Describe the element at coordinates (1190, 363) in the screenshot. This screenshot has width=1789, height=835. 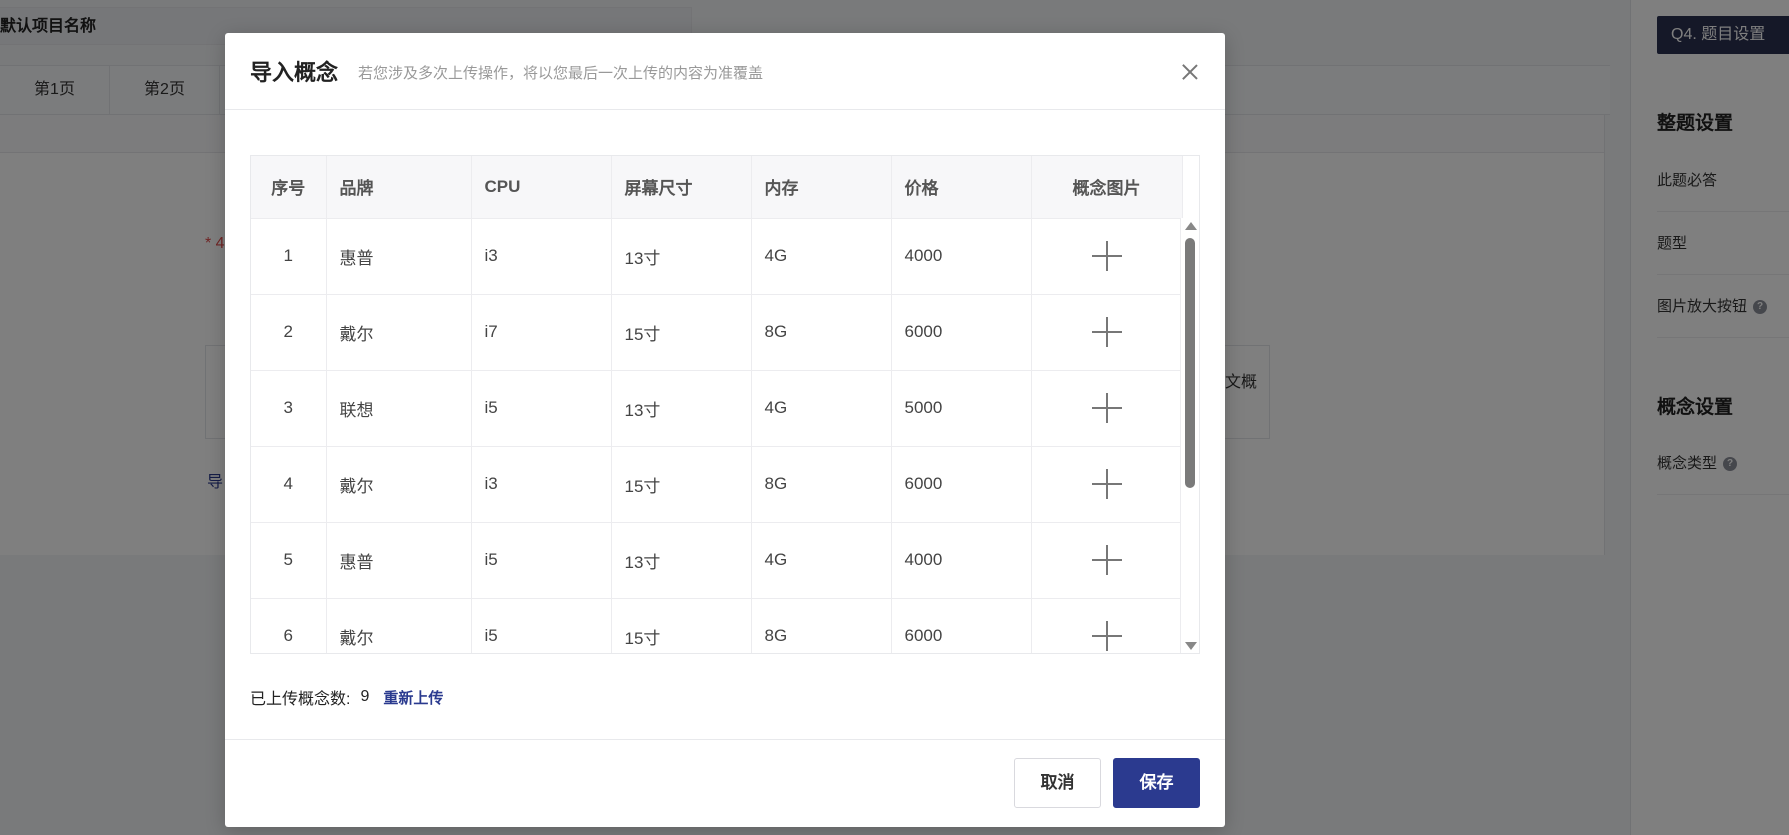
I see `scroll-thumb` at that location.